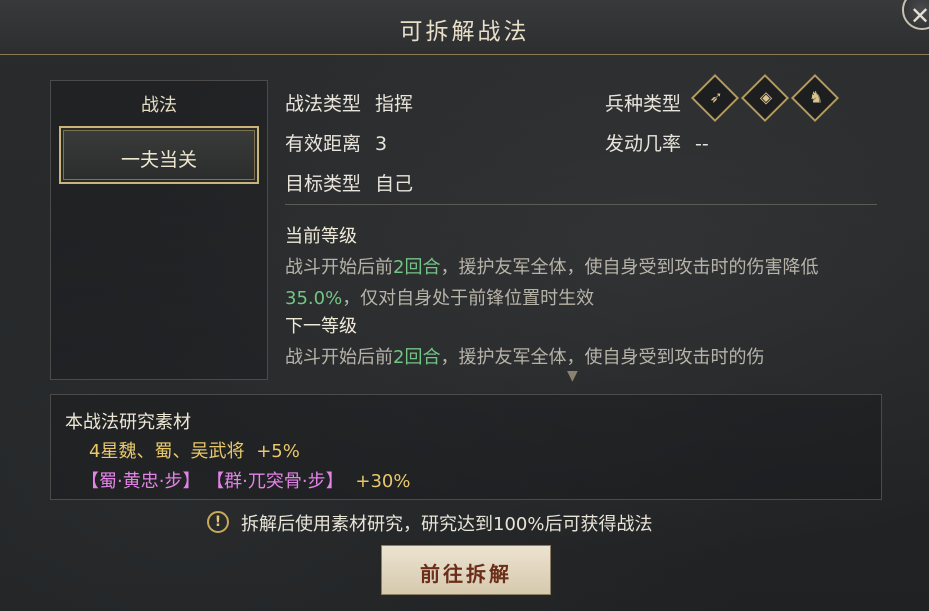 The width and height of the screenshot is (929, 611). I want to click on target-row: 目标类型 自己, so click(349, 182).